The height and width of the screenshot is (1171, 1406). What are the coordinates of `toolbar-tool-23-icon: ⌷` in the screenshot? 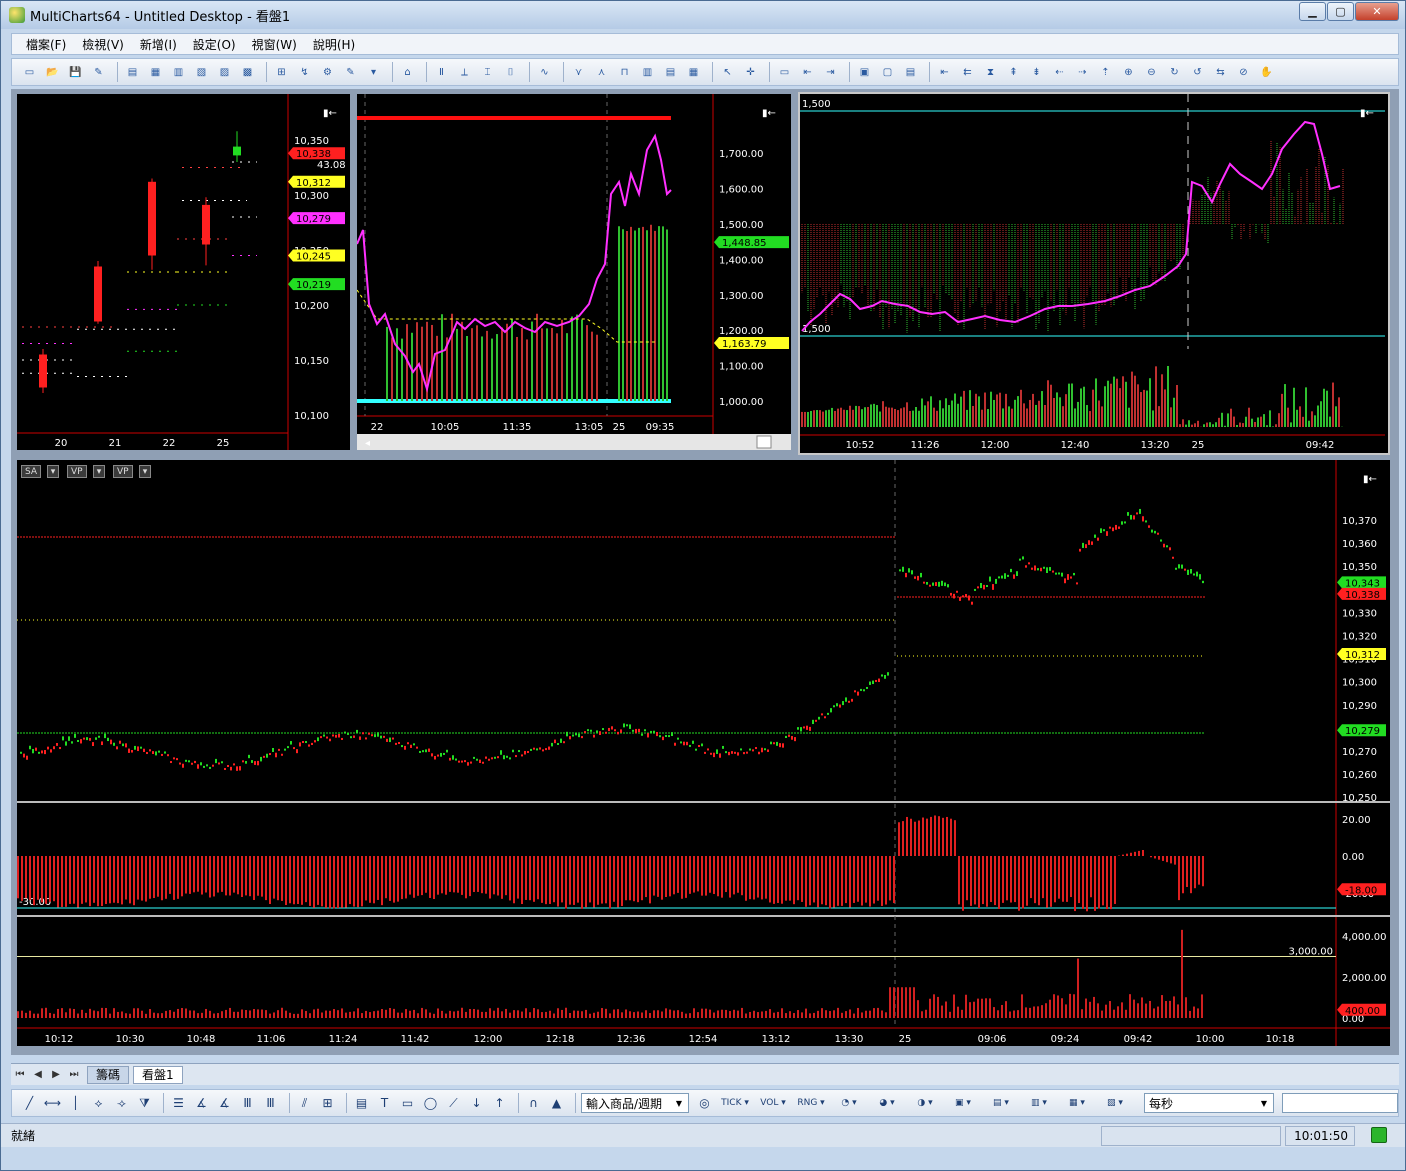 It's located at (510, 72).